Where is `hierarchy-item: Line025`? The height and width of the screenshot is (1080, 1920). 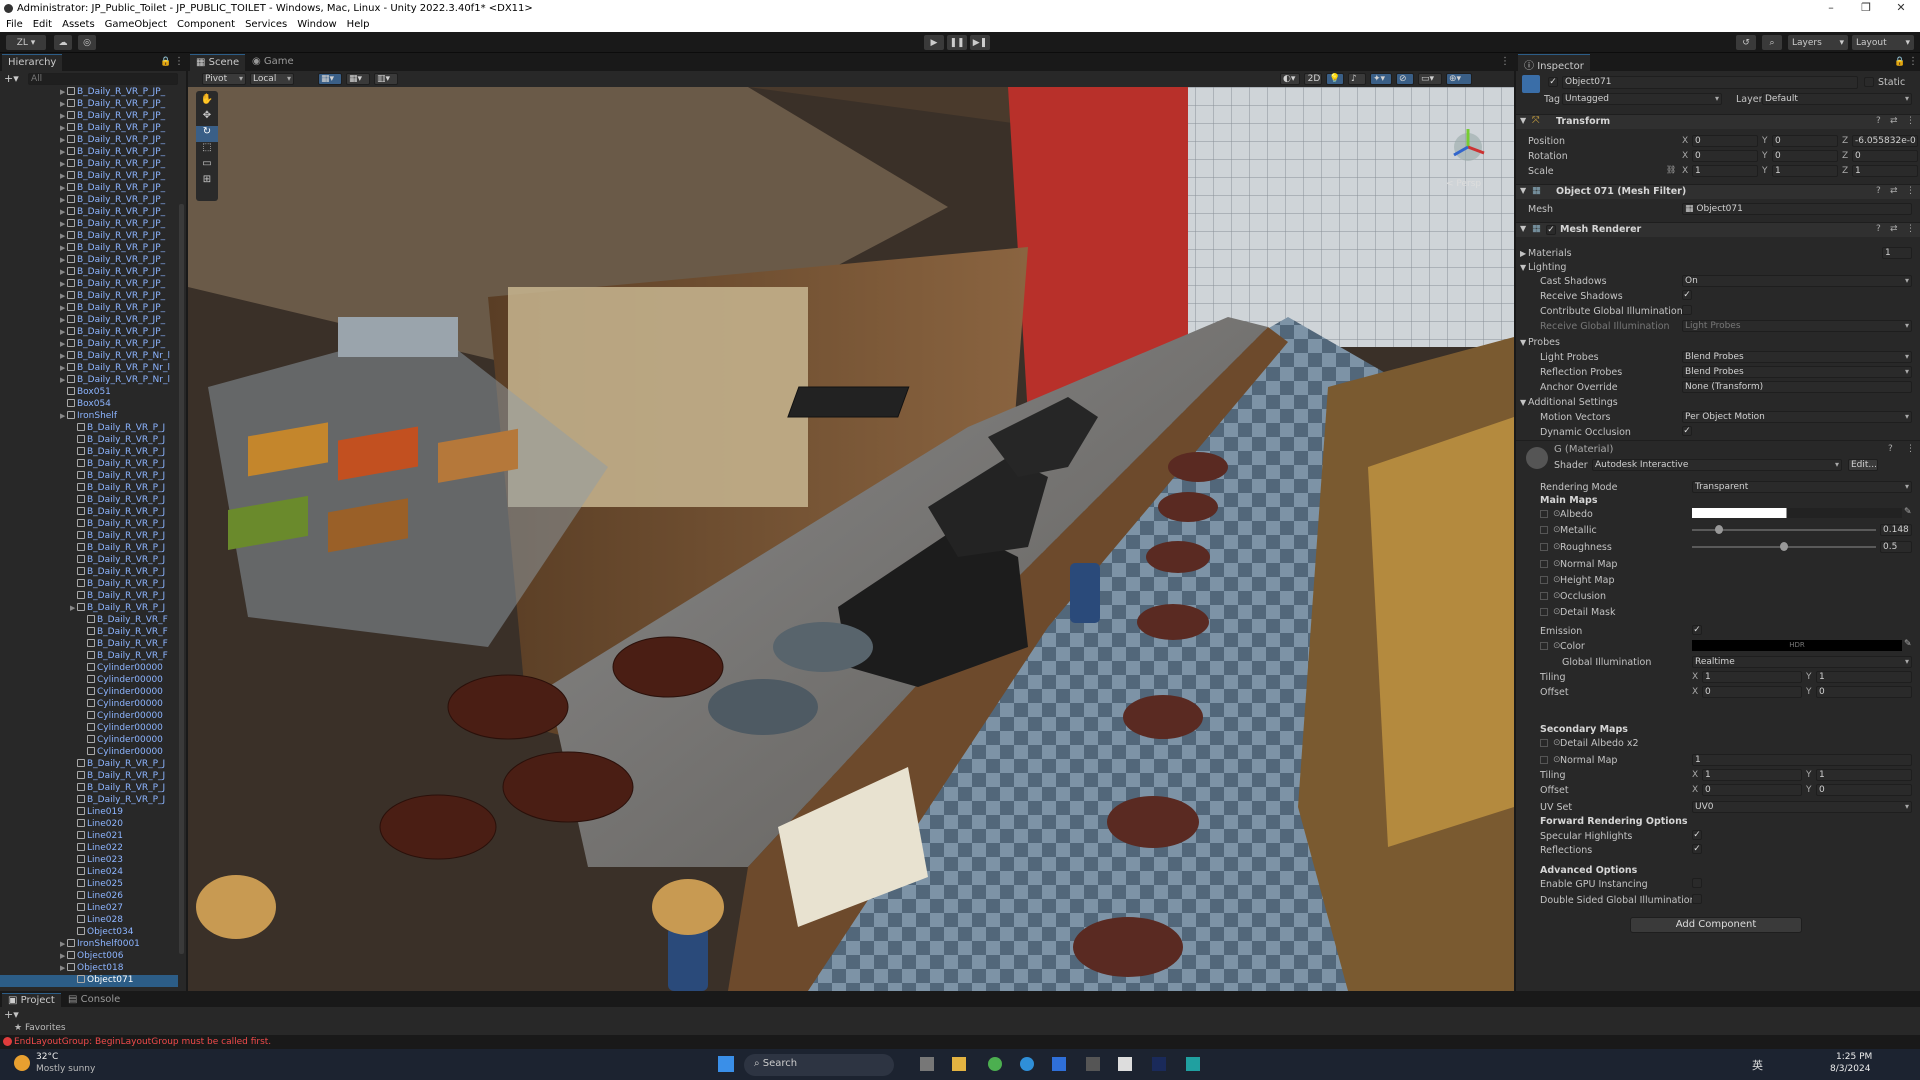 hierarchy-item: Line025 is located at coordinates (89, 885).